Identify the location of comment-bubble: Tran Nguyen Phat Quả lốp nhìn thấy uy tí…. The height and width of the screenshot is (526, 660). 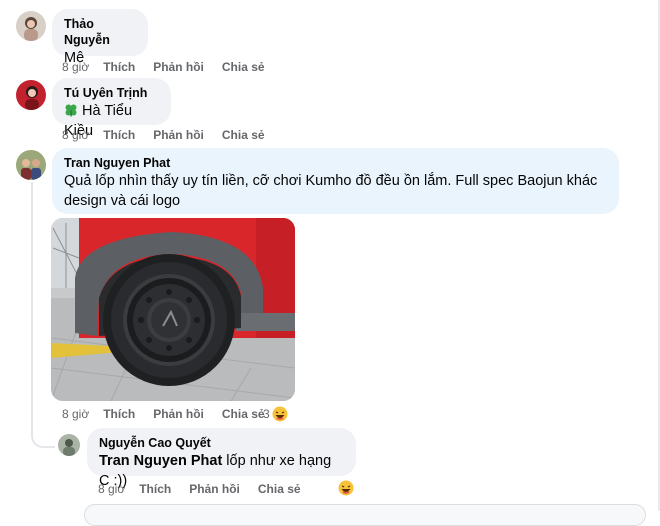
(335, 181).